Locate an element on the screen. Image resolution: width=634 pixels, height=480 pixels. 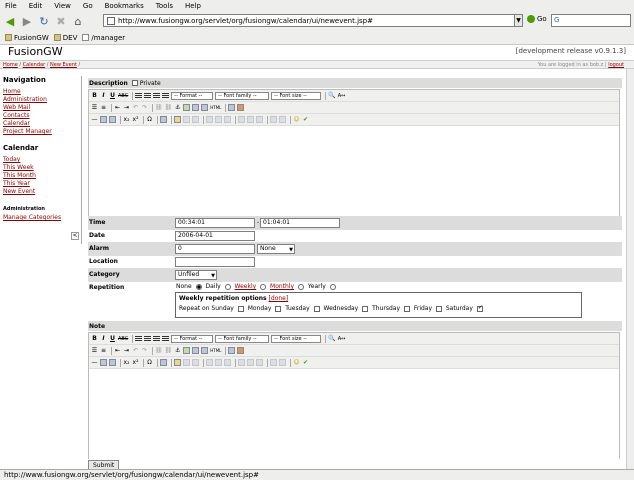
back-icon: ◀ is located at coordinates (10, 21).